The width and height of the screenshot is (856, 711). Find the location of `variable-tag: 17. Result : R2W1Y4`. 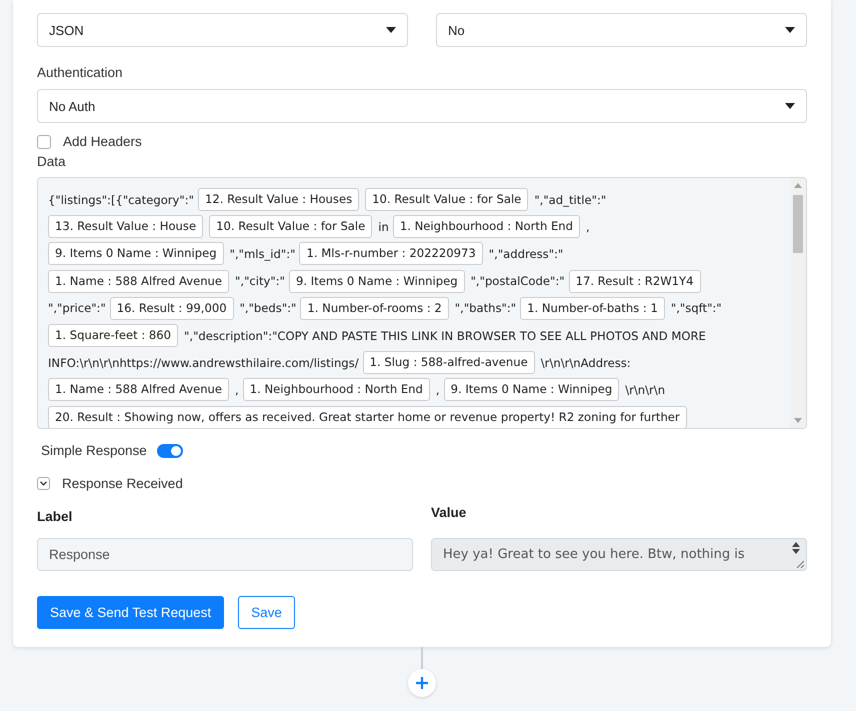

variable-tag: 17. Result : R2W1Y4 is located at coordinates (634, 281).